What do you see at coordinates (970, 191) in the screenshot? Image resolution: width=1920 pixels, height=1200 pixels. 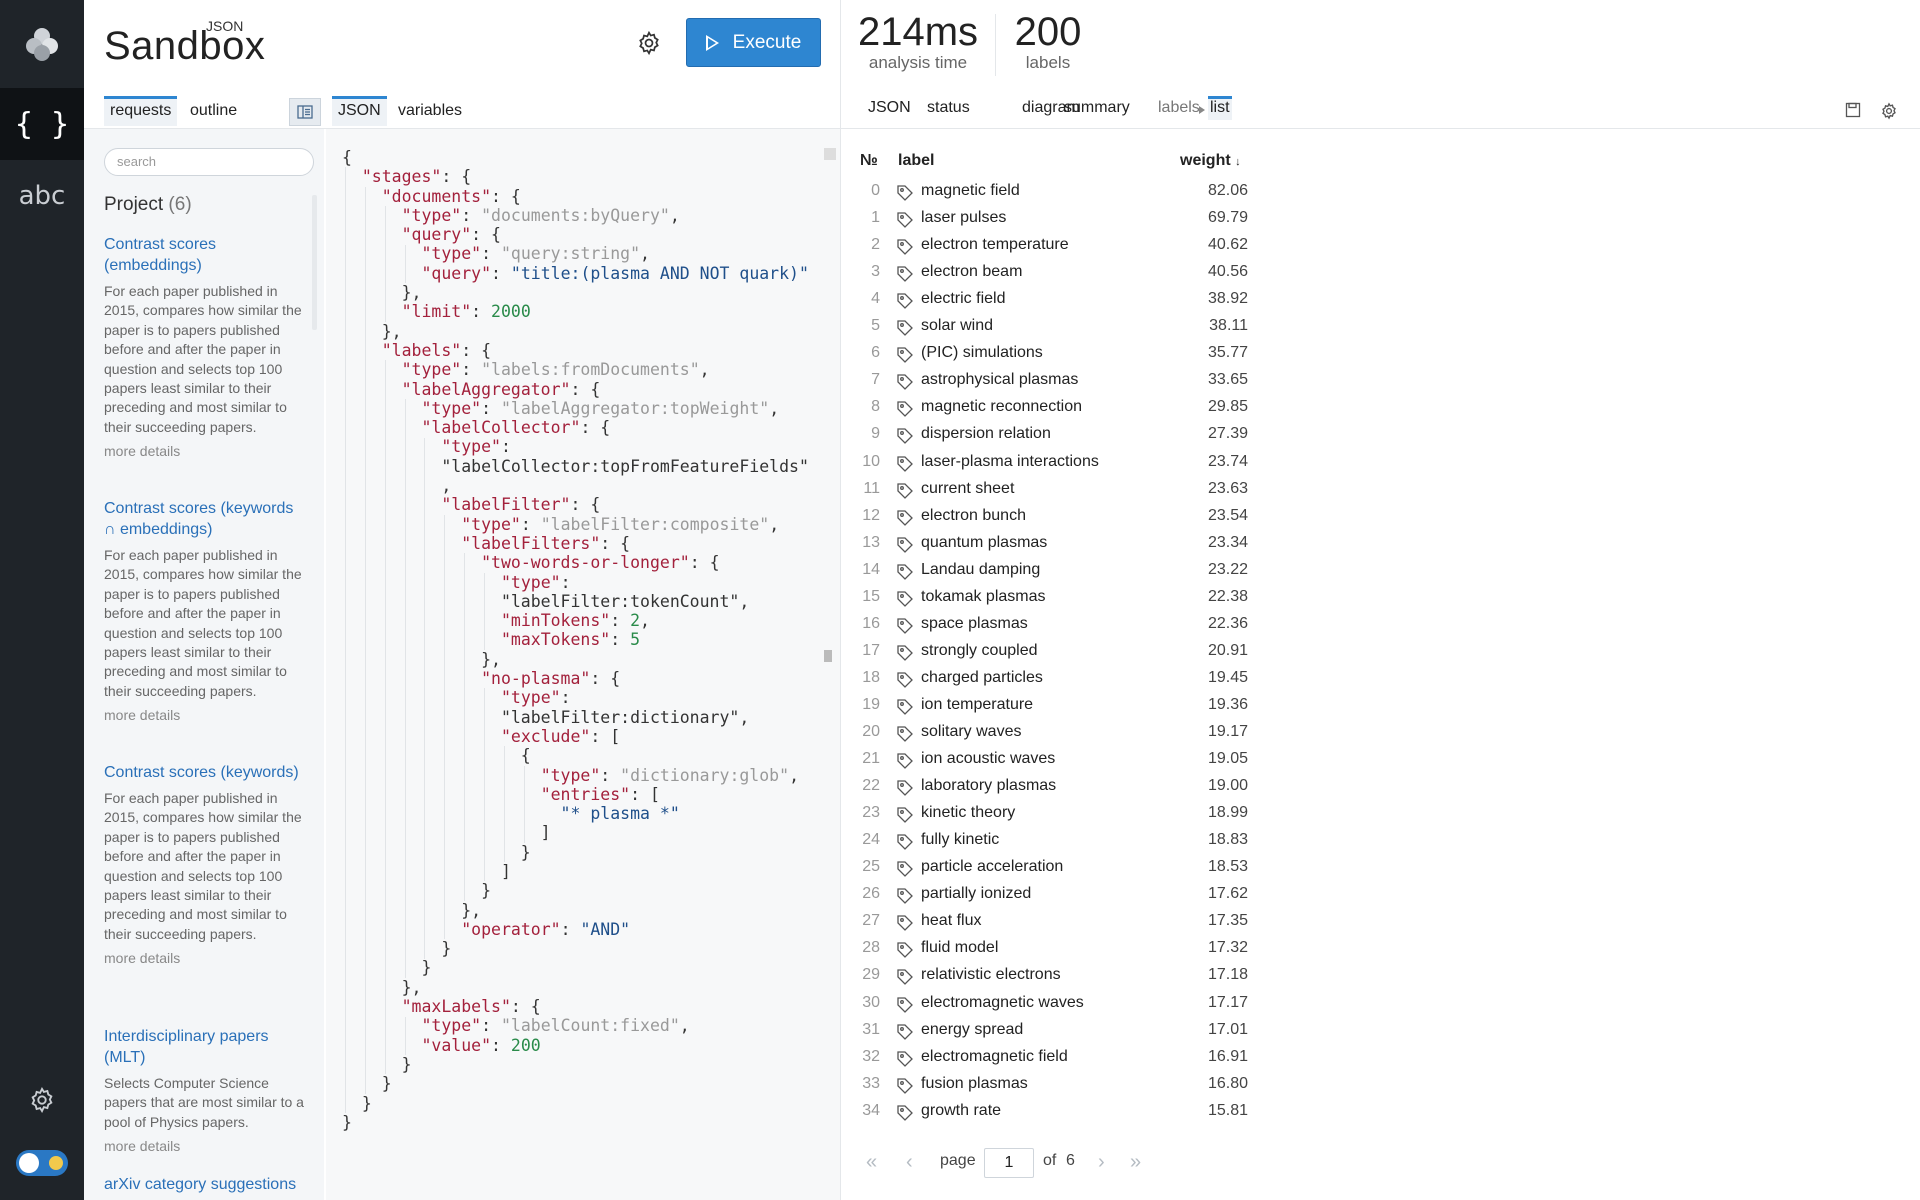 I see `row-label: magnetic field` at bounding box center [970, 191].